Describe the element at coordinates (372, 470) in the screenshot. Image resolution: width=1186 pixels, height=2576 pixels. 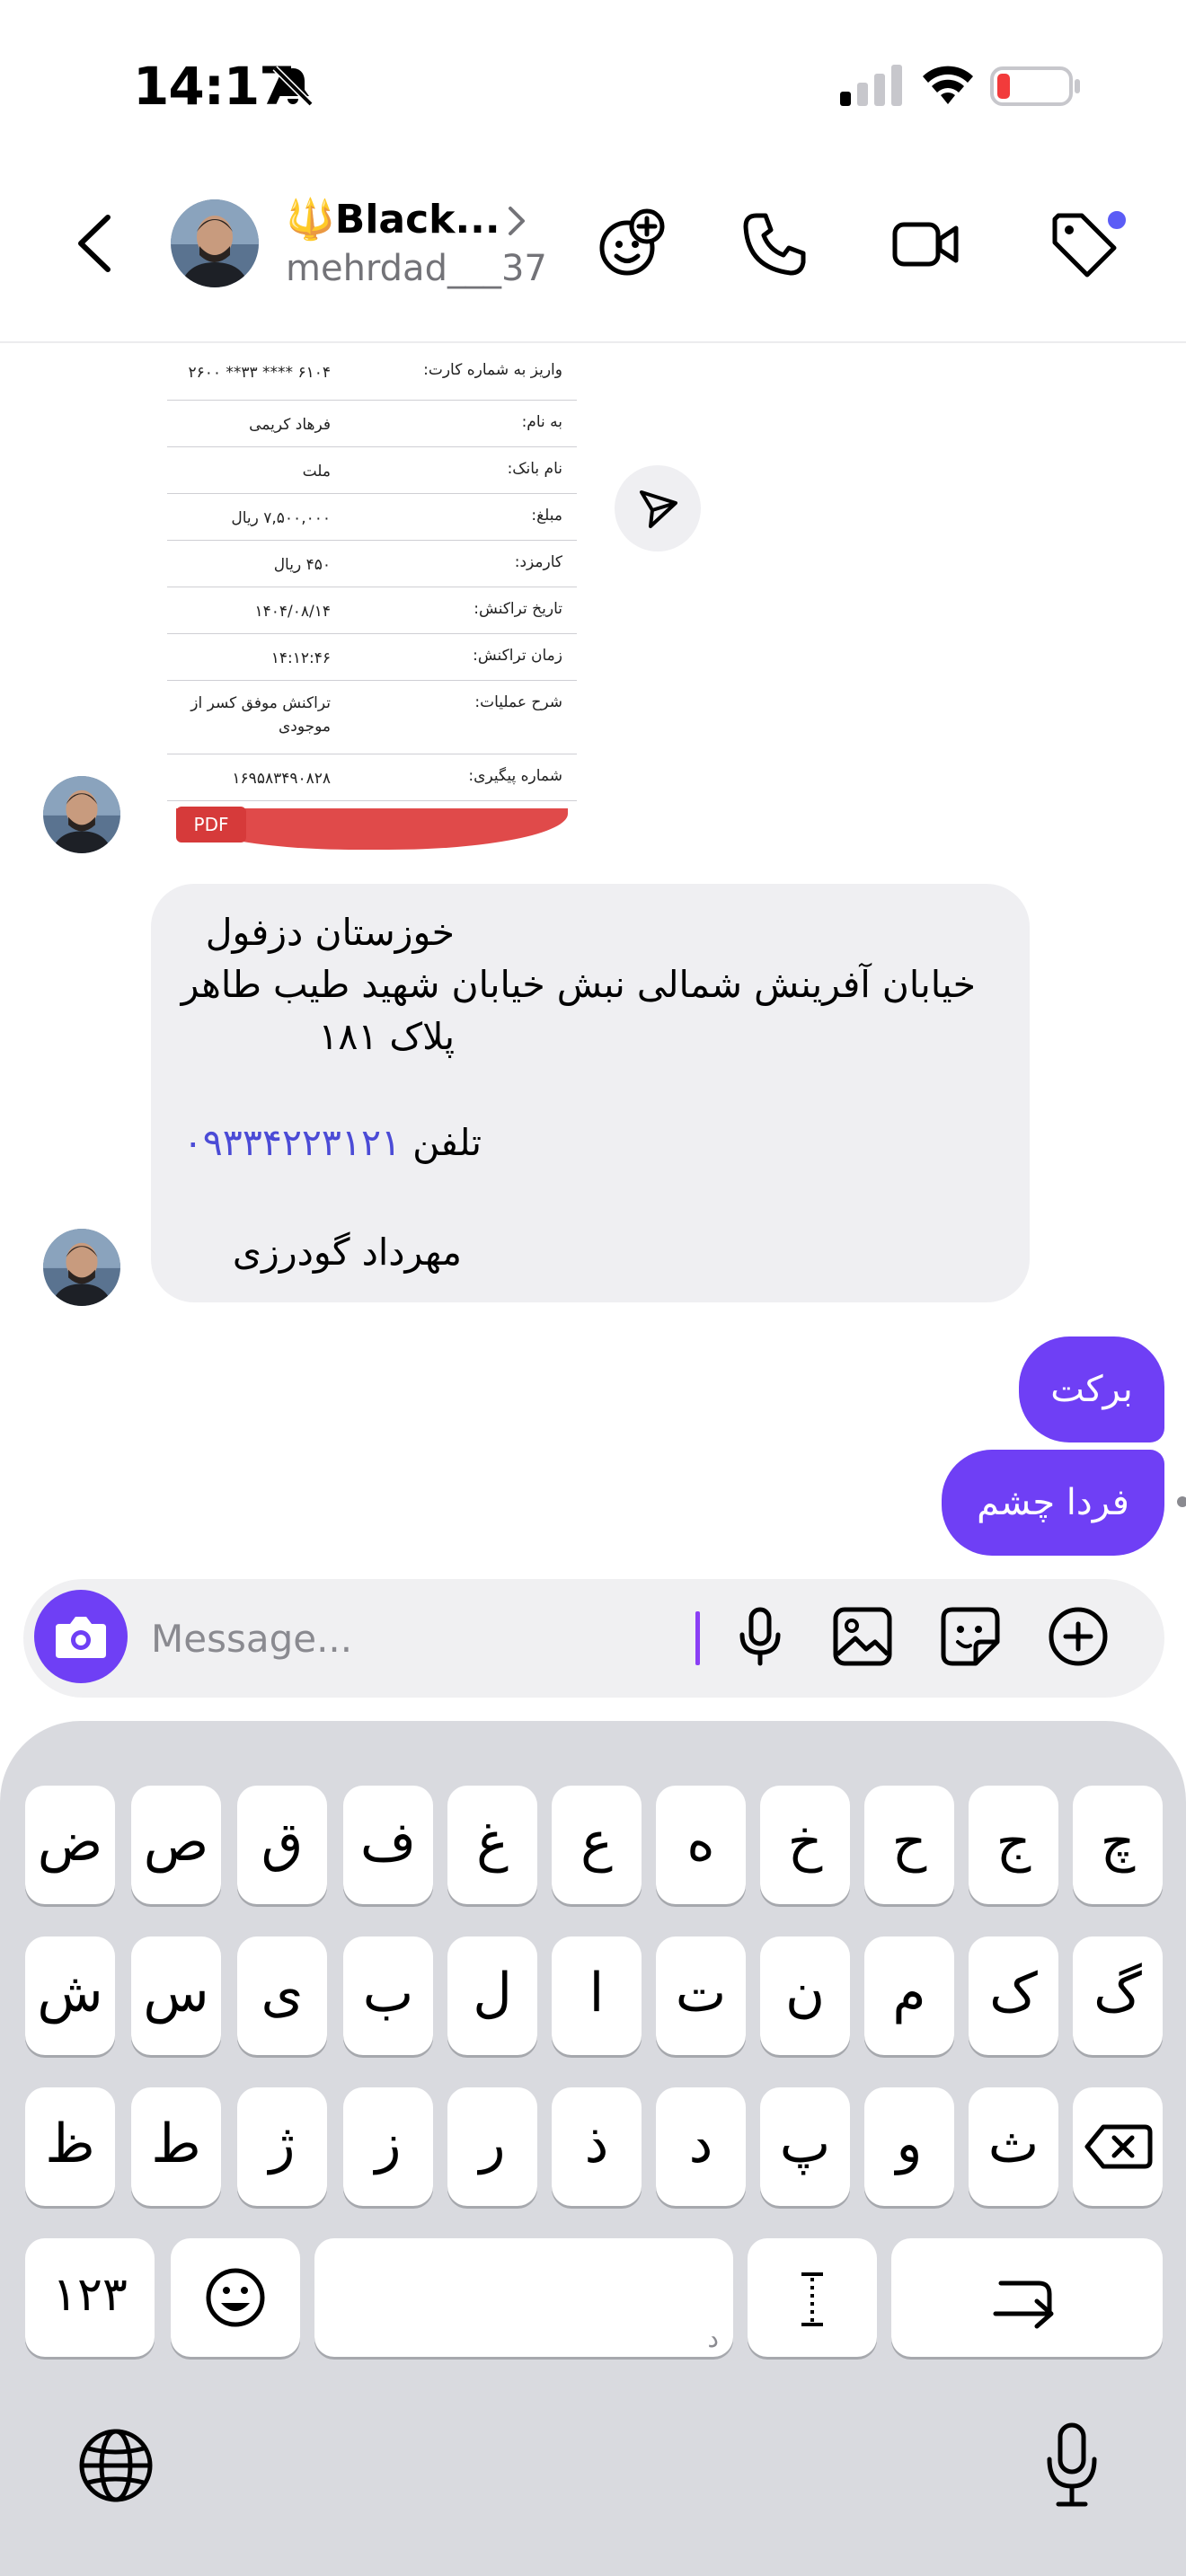
I see `receipt-row: نام بانک: ملت` at that location.